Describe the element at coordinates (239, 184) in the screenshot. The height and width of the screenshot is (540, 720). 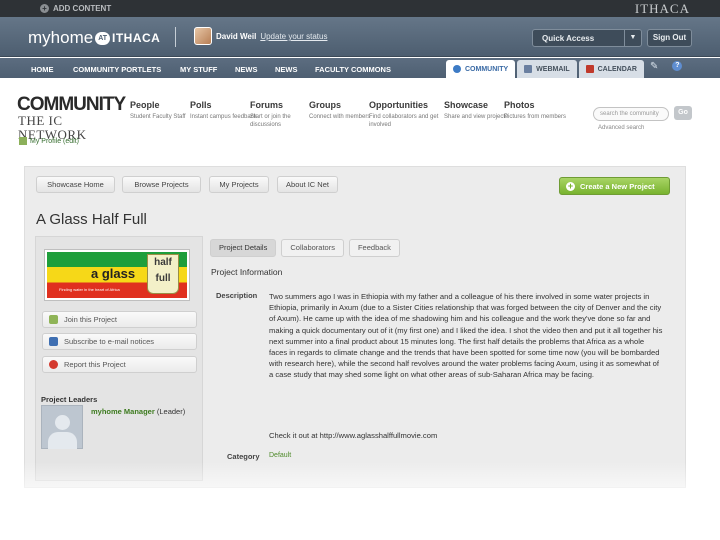
I see `my-projects-button: My Projects` at that location.